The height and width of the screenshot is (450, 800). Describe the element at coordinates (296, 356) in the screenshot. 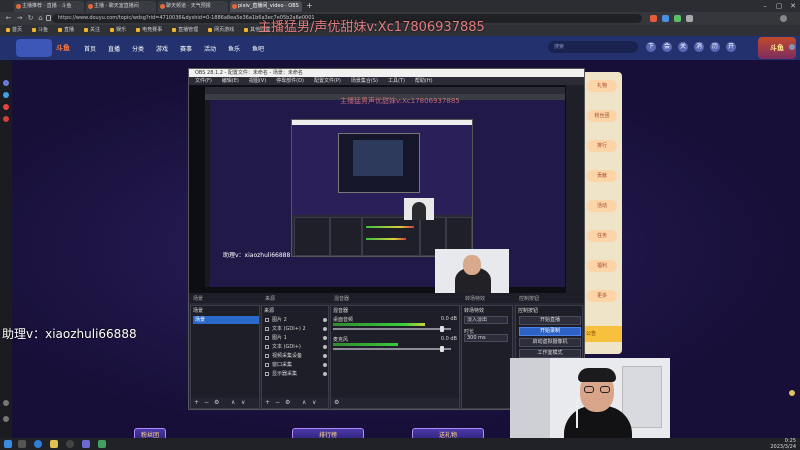

I see `source-row: 视频采集设备` at that location.